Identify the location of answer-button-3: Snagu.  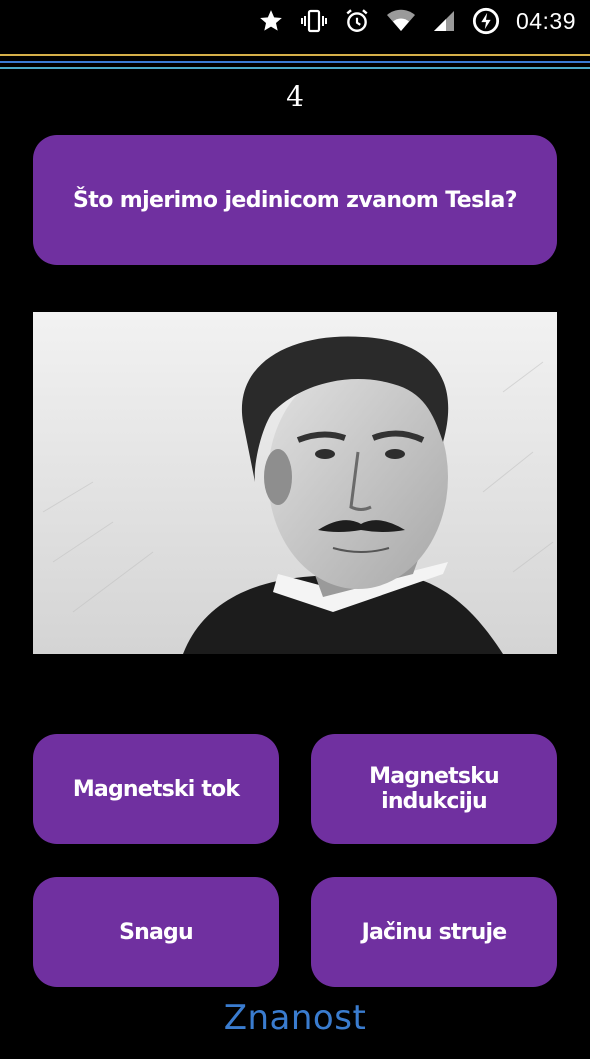
(156, 932).